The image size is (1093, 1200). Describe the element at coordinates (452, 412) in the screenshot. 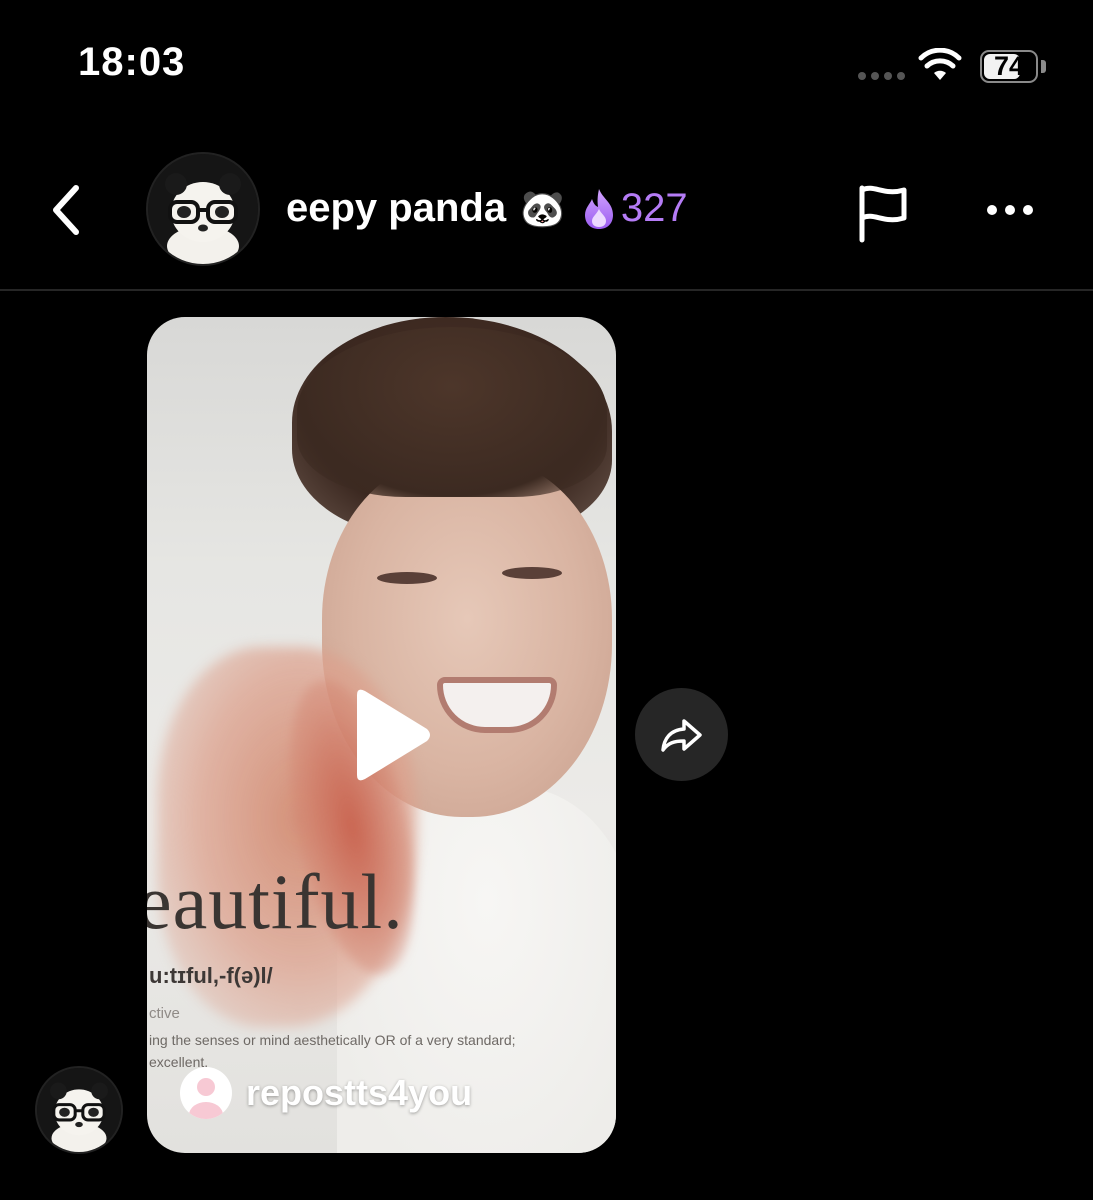

I see `video-thumbnail-fringe` at that location.